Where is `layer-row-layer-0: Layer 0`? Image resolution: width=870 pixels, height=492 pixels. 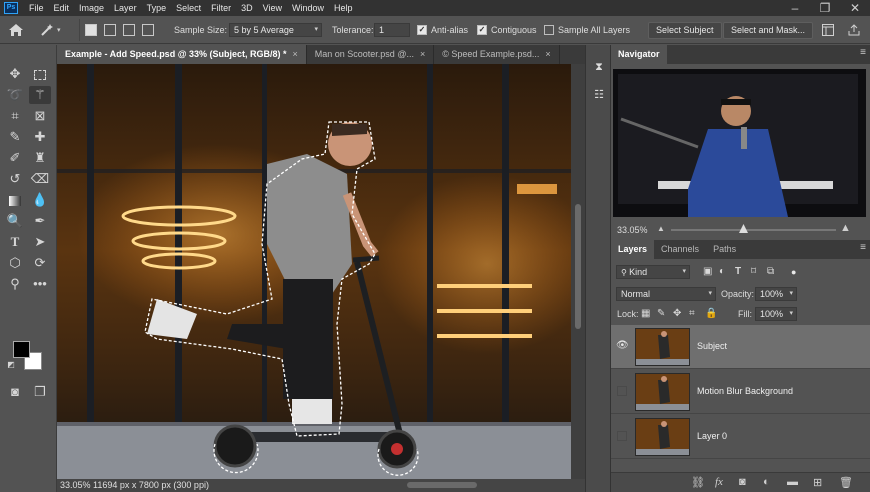 layer-row-layer-0: Layer 0 is located at coordinates (740, 437).